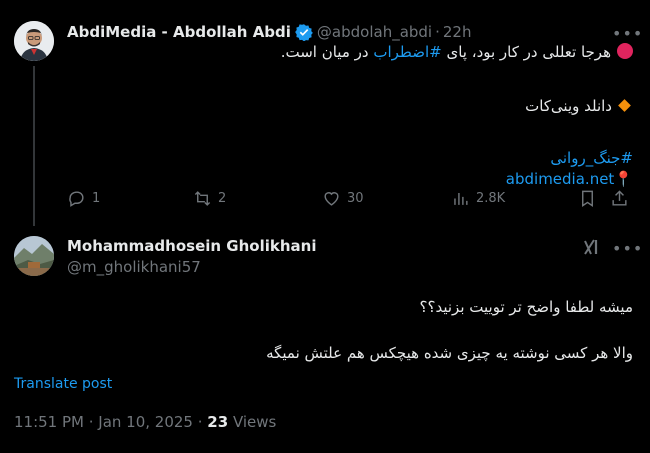  I want to click on analytics-icon, so click(461, 198).